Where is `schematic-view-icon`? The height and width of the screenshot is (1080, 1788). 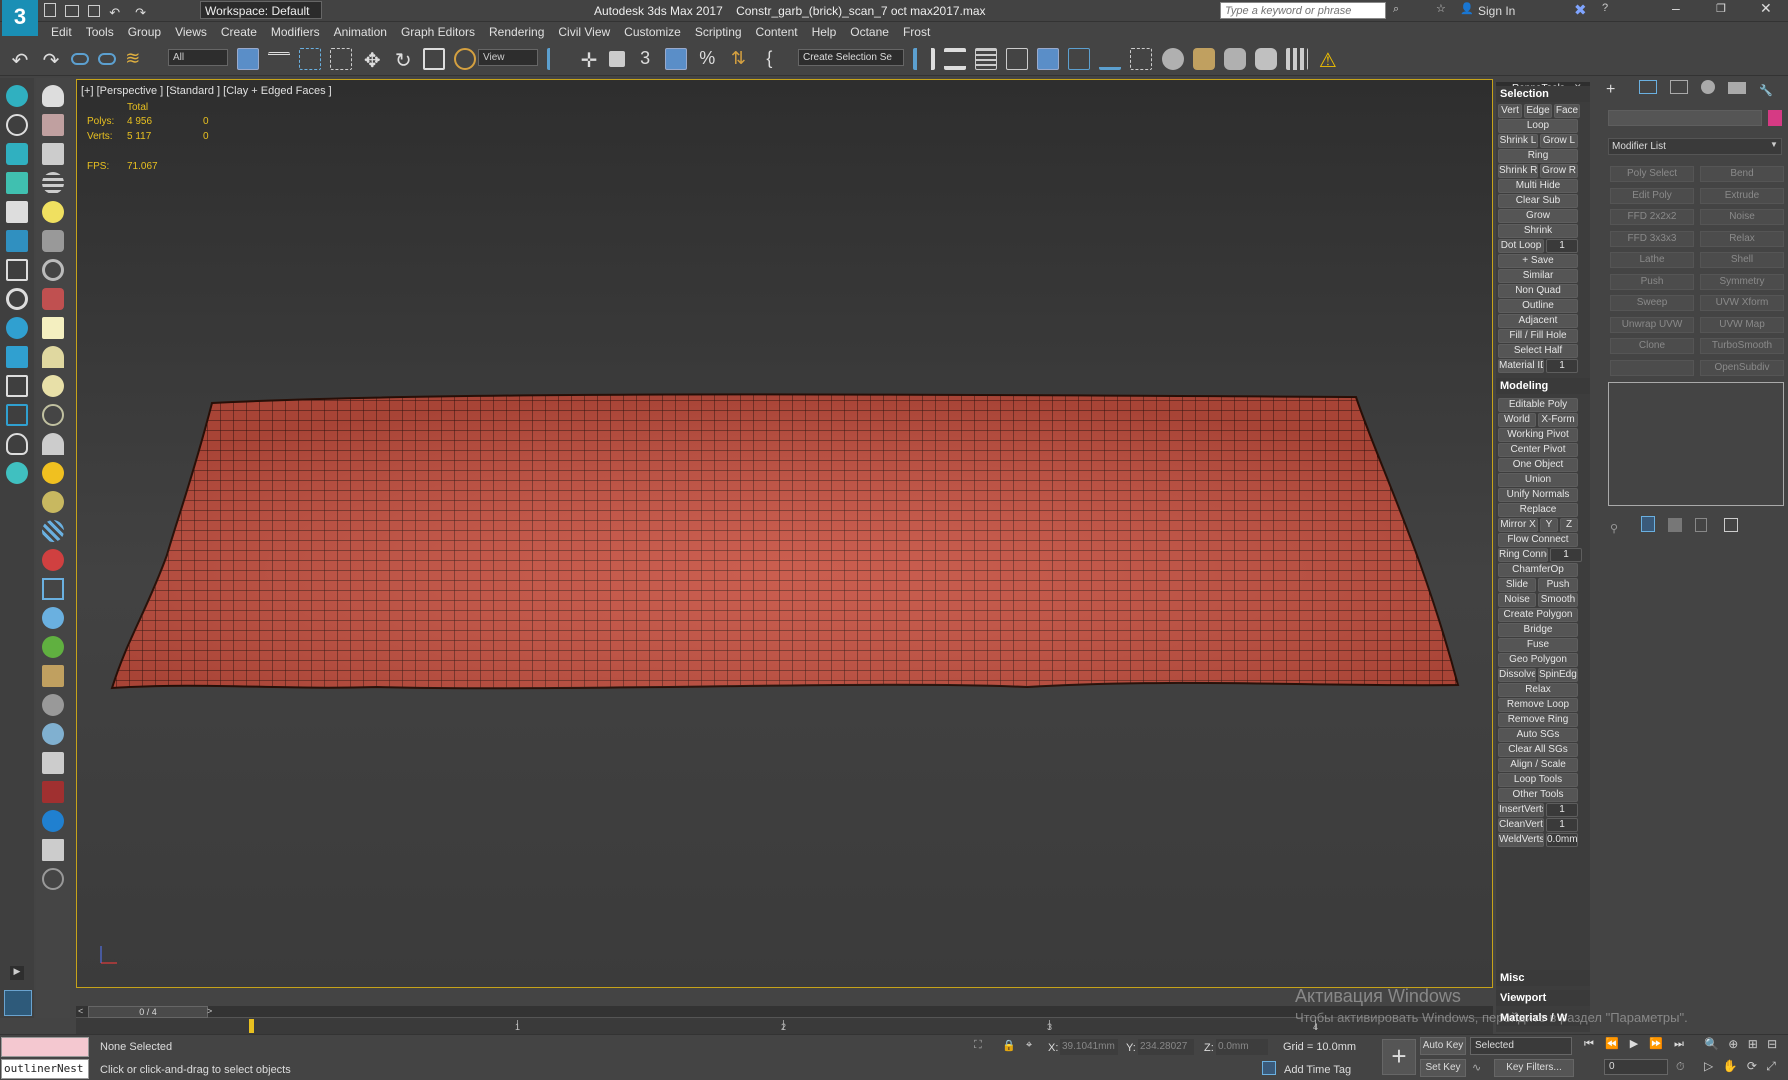
schematic-view-icon is located at coordinates (1141, 59).